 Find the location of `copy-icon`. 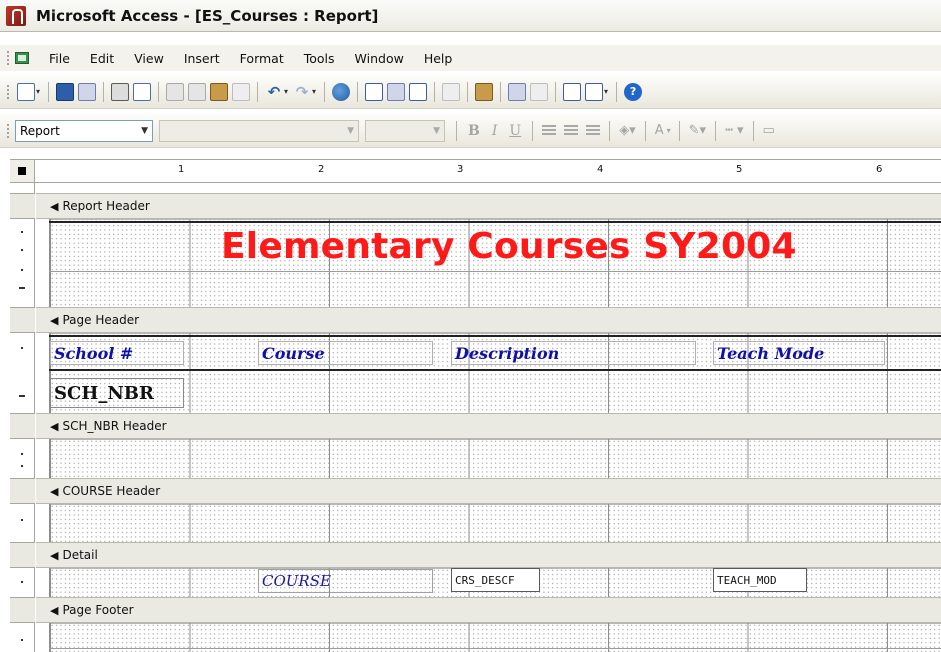

copy-icon is located at coordinates (197, 91).